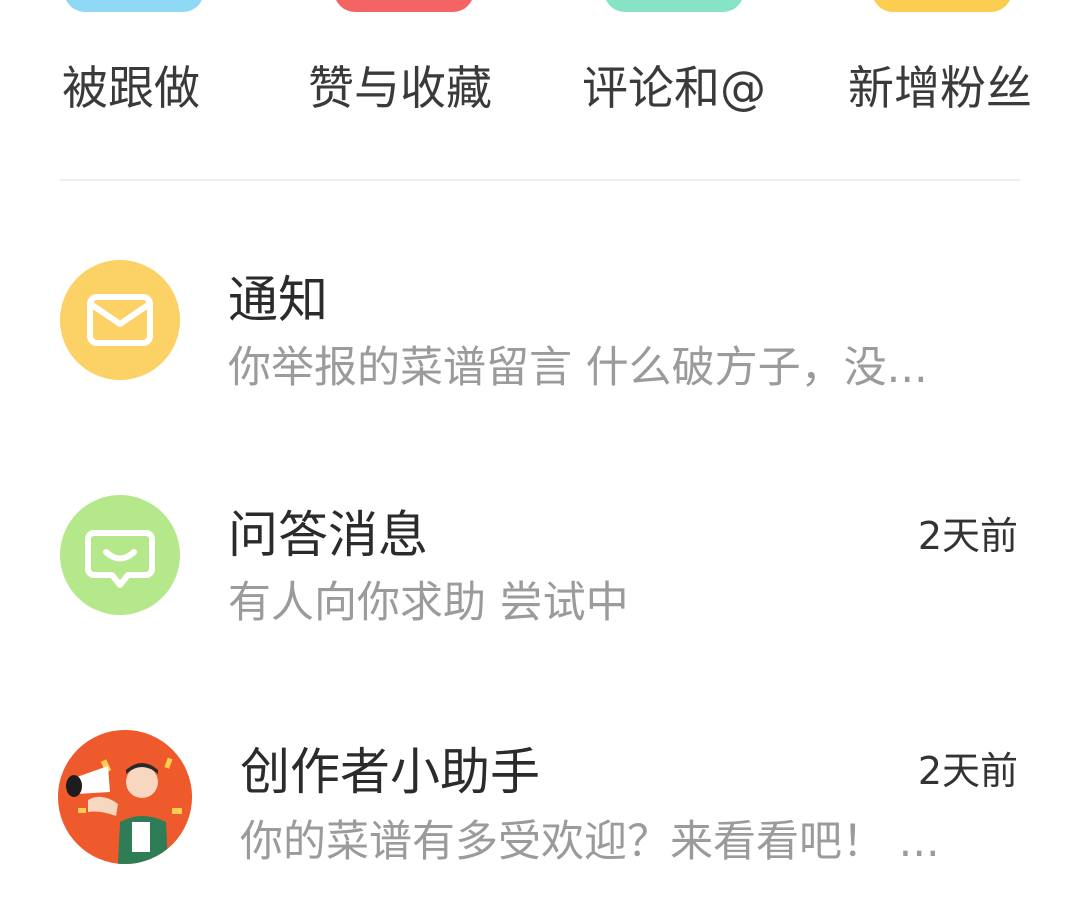 The image size is (1080, 900). I want to click on message-title: 通知, so click(278, 300).